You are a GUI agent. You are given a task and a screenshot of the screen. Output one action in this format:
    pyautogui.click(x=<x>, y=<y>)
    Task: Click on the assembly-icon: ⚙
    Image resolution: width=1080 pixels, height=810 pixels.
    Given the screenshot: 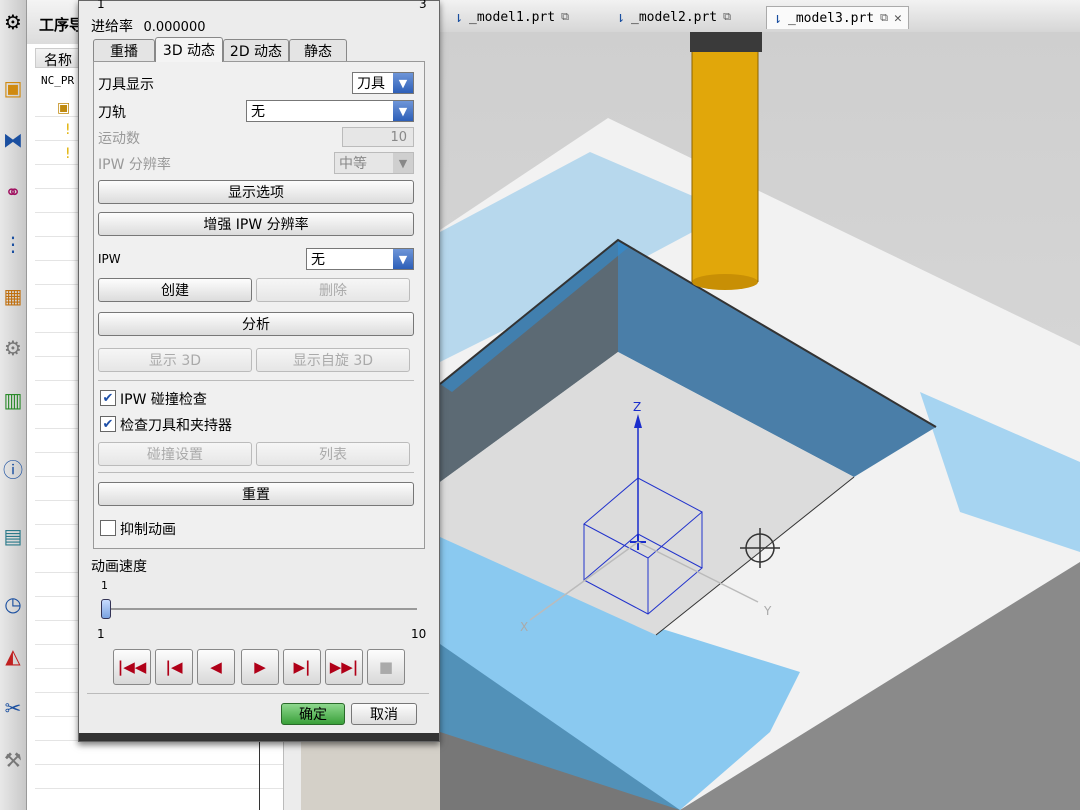 What is the action you would take?
    pyautogui.click(x=13, y=348)
    